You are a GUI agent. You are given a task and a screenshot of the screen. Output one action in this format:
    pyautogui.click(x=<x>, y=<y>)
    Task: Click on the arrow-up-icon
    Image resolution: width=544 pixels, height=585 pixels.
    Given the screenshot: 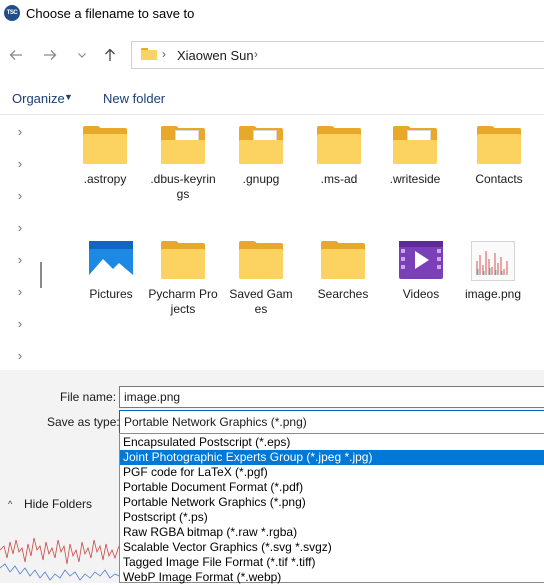 What is the action you would take?
    pyautogui.click(x=110, y=54)
    